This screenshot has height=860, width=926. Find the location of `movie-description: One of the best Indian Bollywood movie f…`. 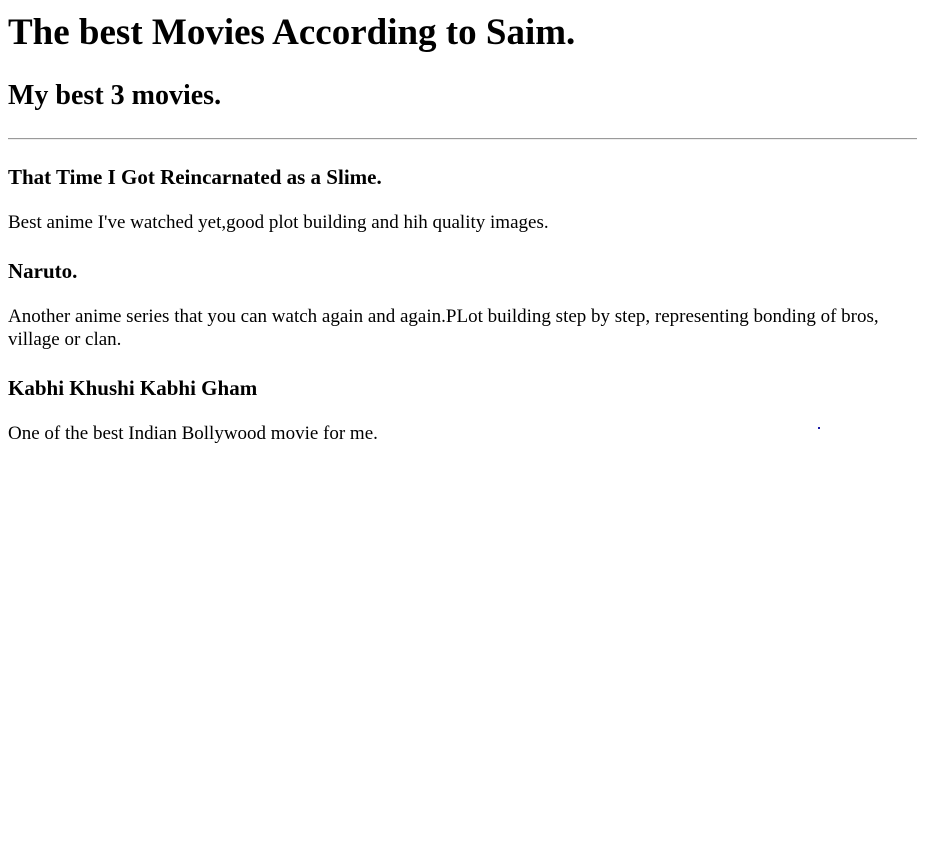

movie-description: One of the best Indian Bollywood movie f… is located at coordinates (193, 433).